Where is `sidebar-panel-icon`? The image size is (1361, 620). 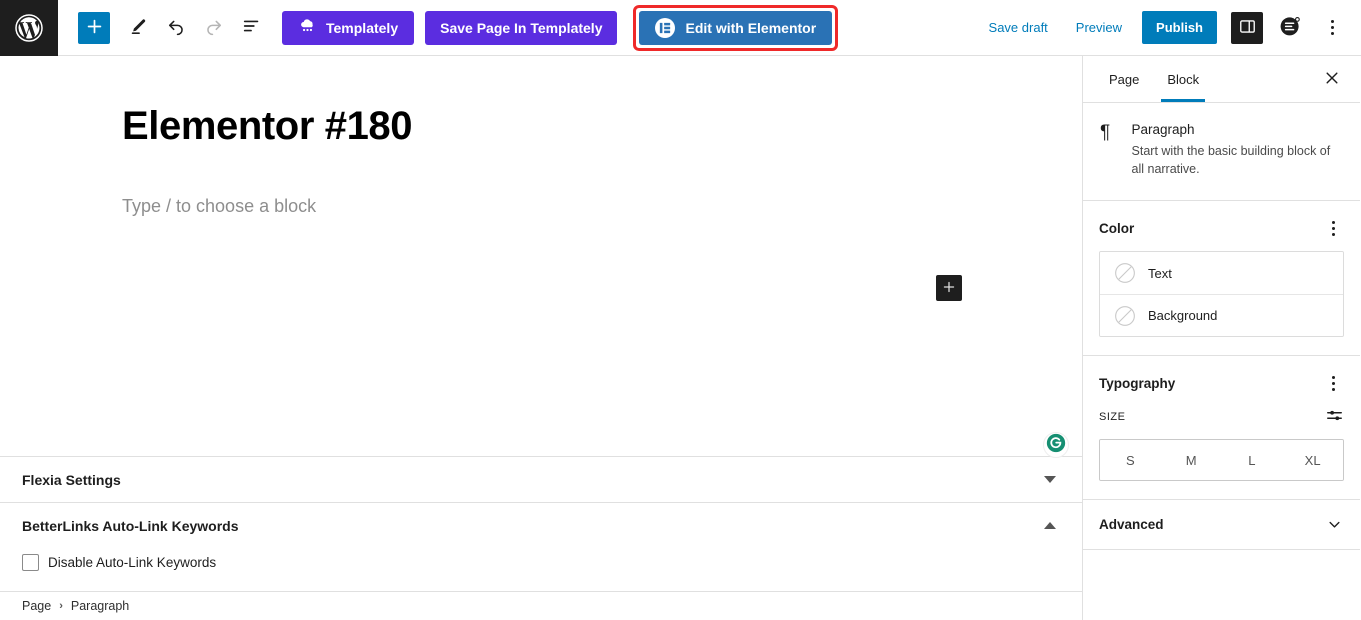
sidebar-panel-icon is located at coordinates (1247, 28).